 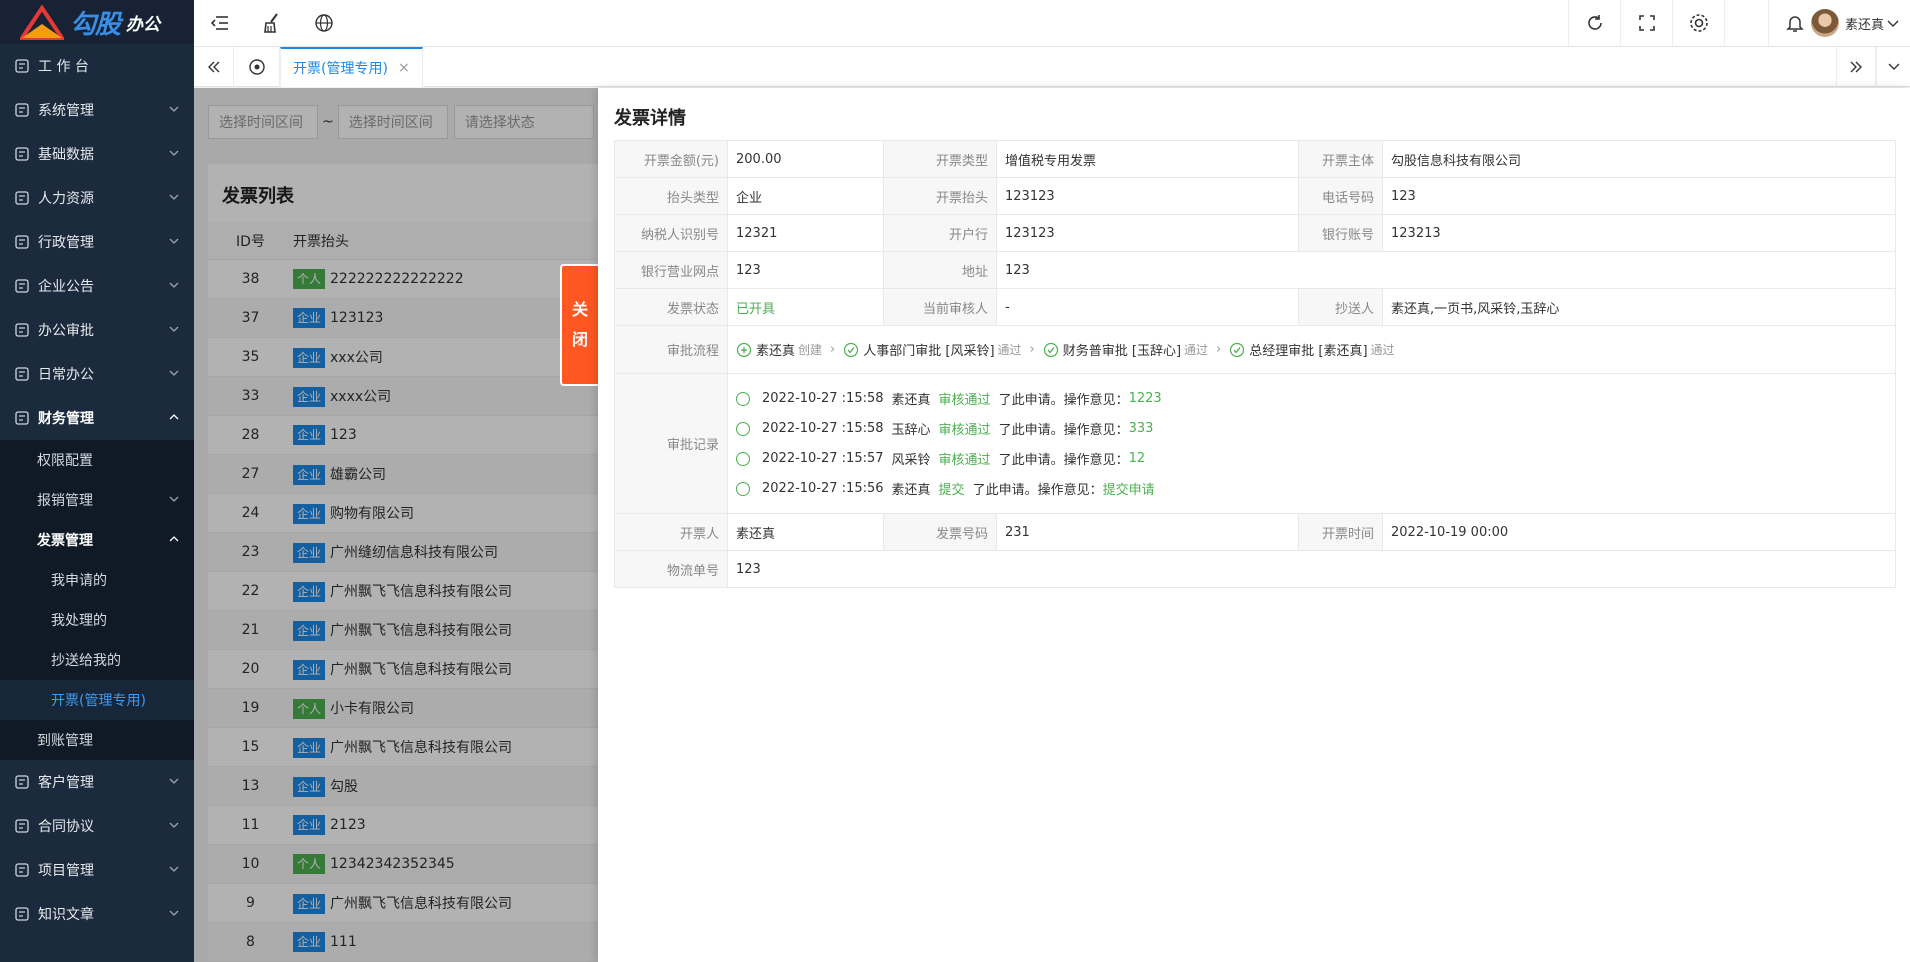 What do you see at coordinates (1137, 458) in the screenshot?
I see `record-opinion: 12` at bounding box center [1137, 458].